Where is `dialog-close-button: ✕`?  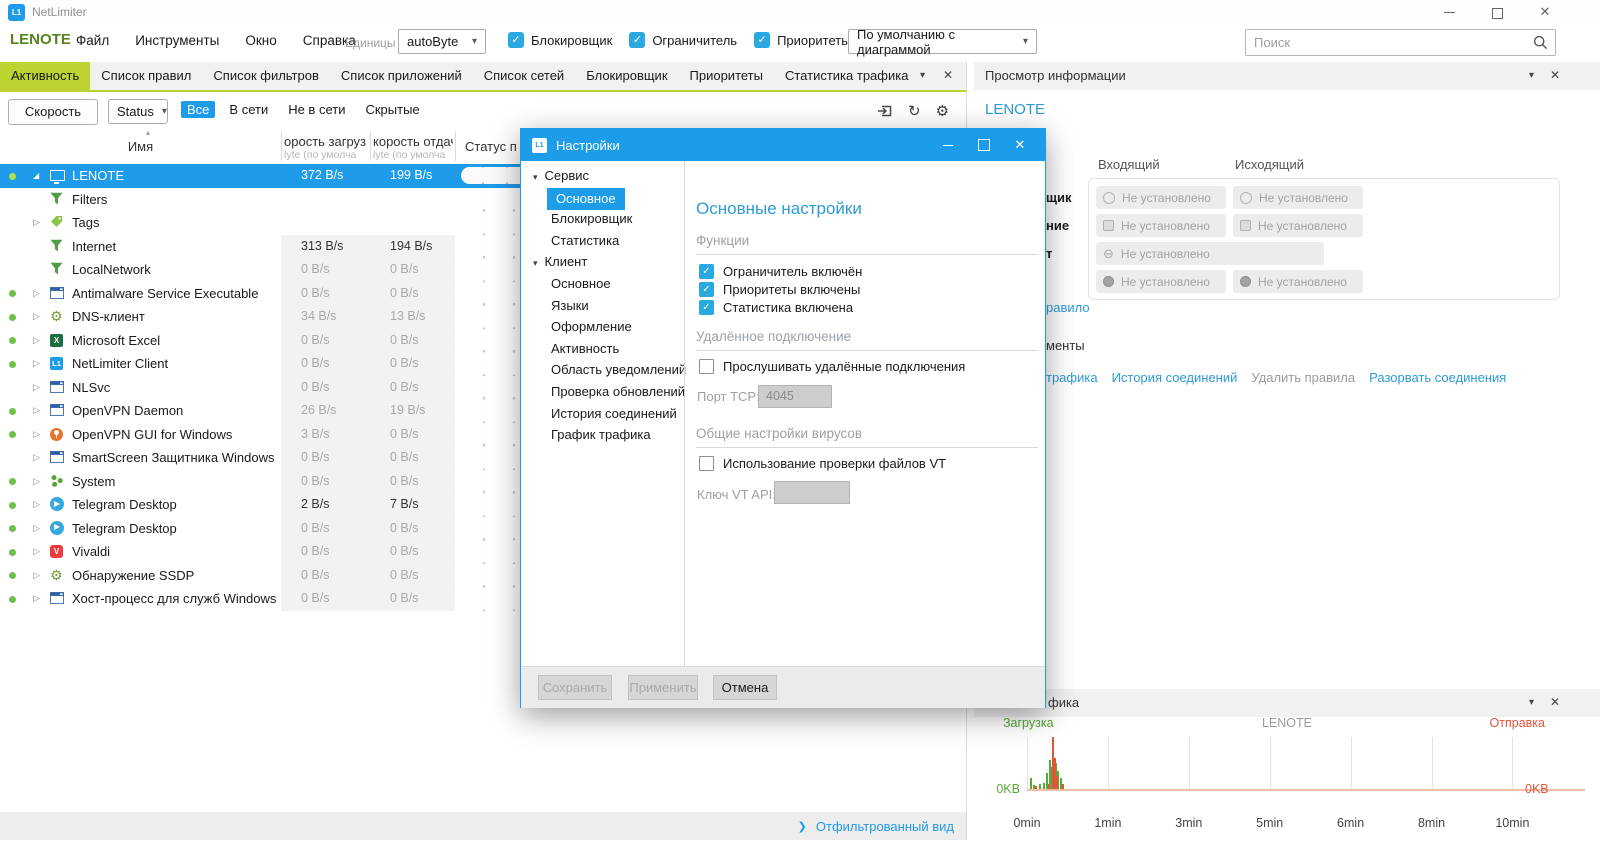
dialog-close-button: ✕ is located at coordinates (1020, 145).